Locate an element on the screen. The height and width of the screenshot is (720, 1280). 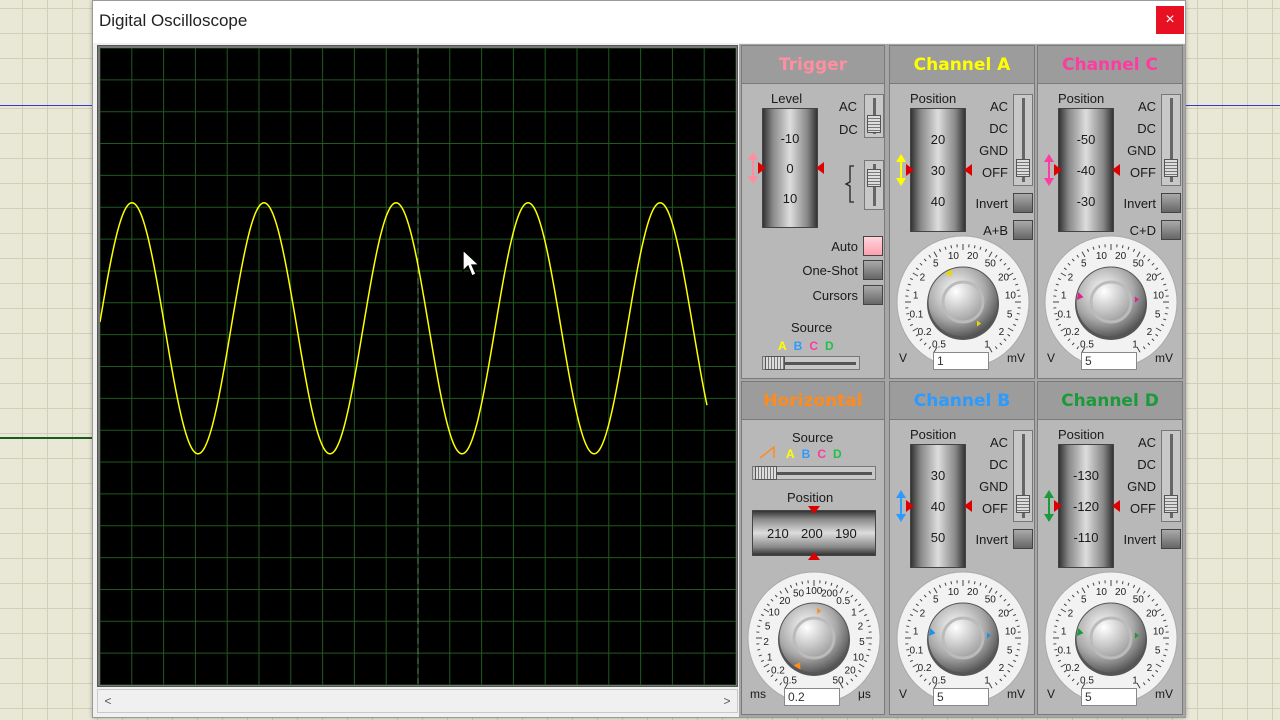
horizontal-source-letter: C is located at coordinates (822, 454).